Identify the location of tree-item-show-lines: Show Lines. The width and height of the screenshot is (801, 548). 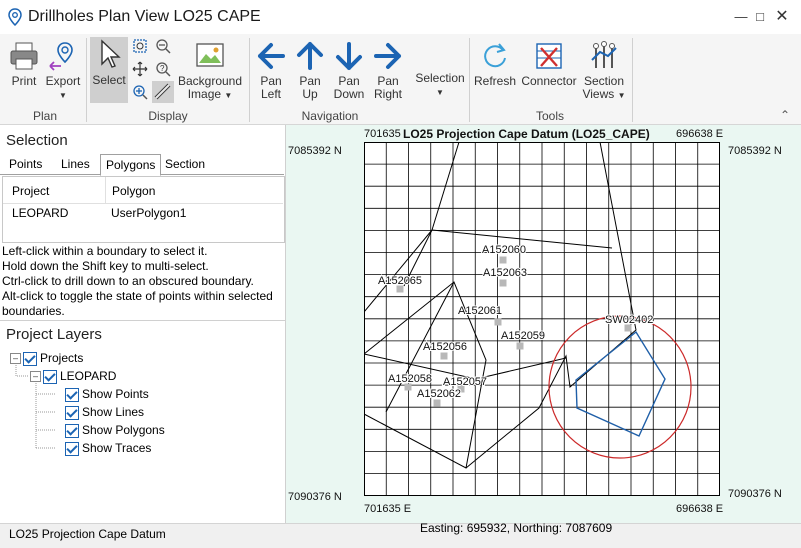
(104, 412).